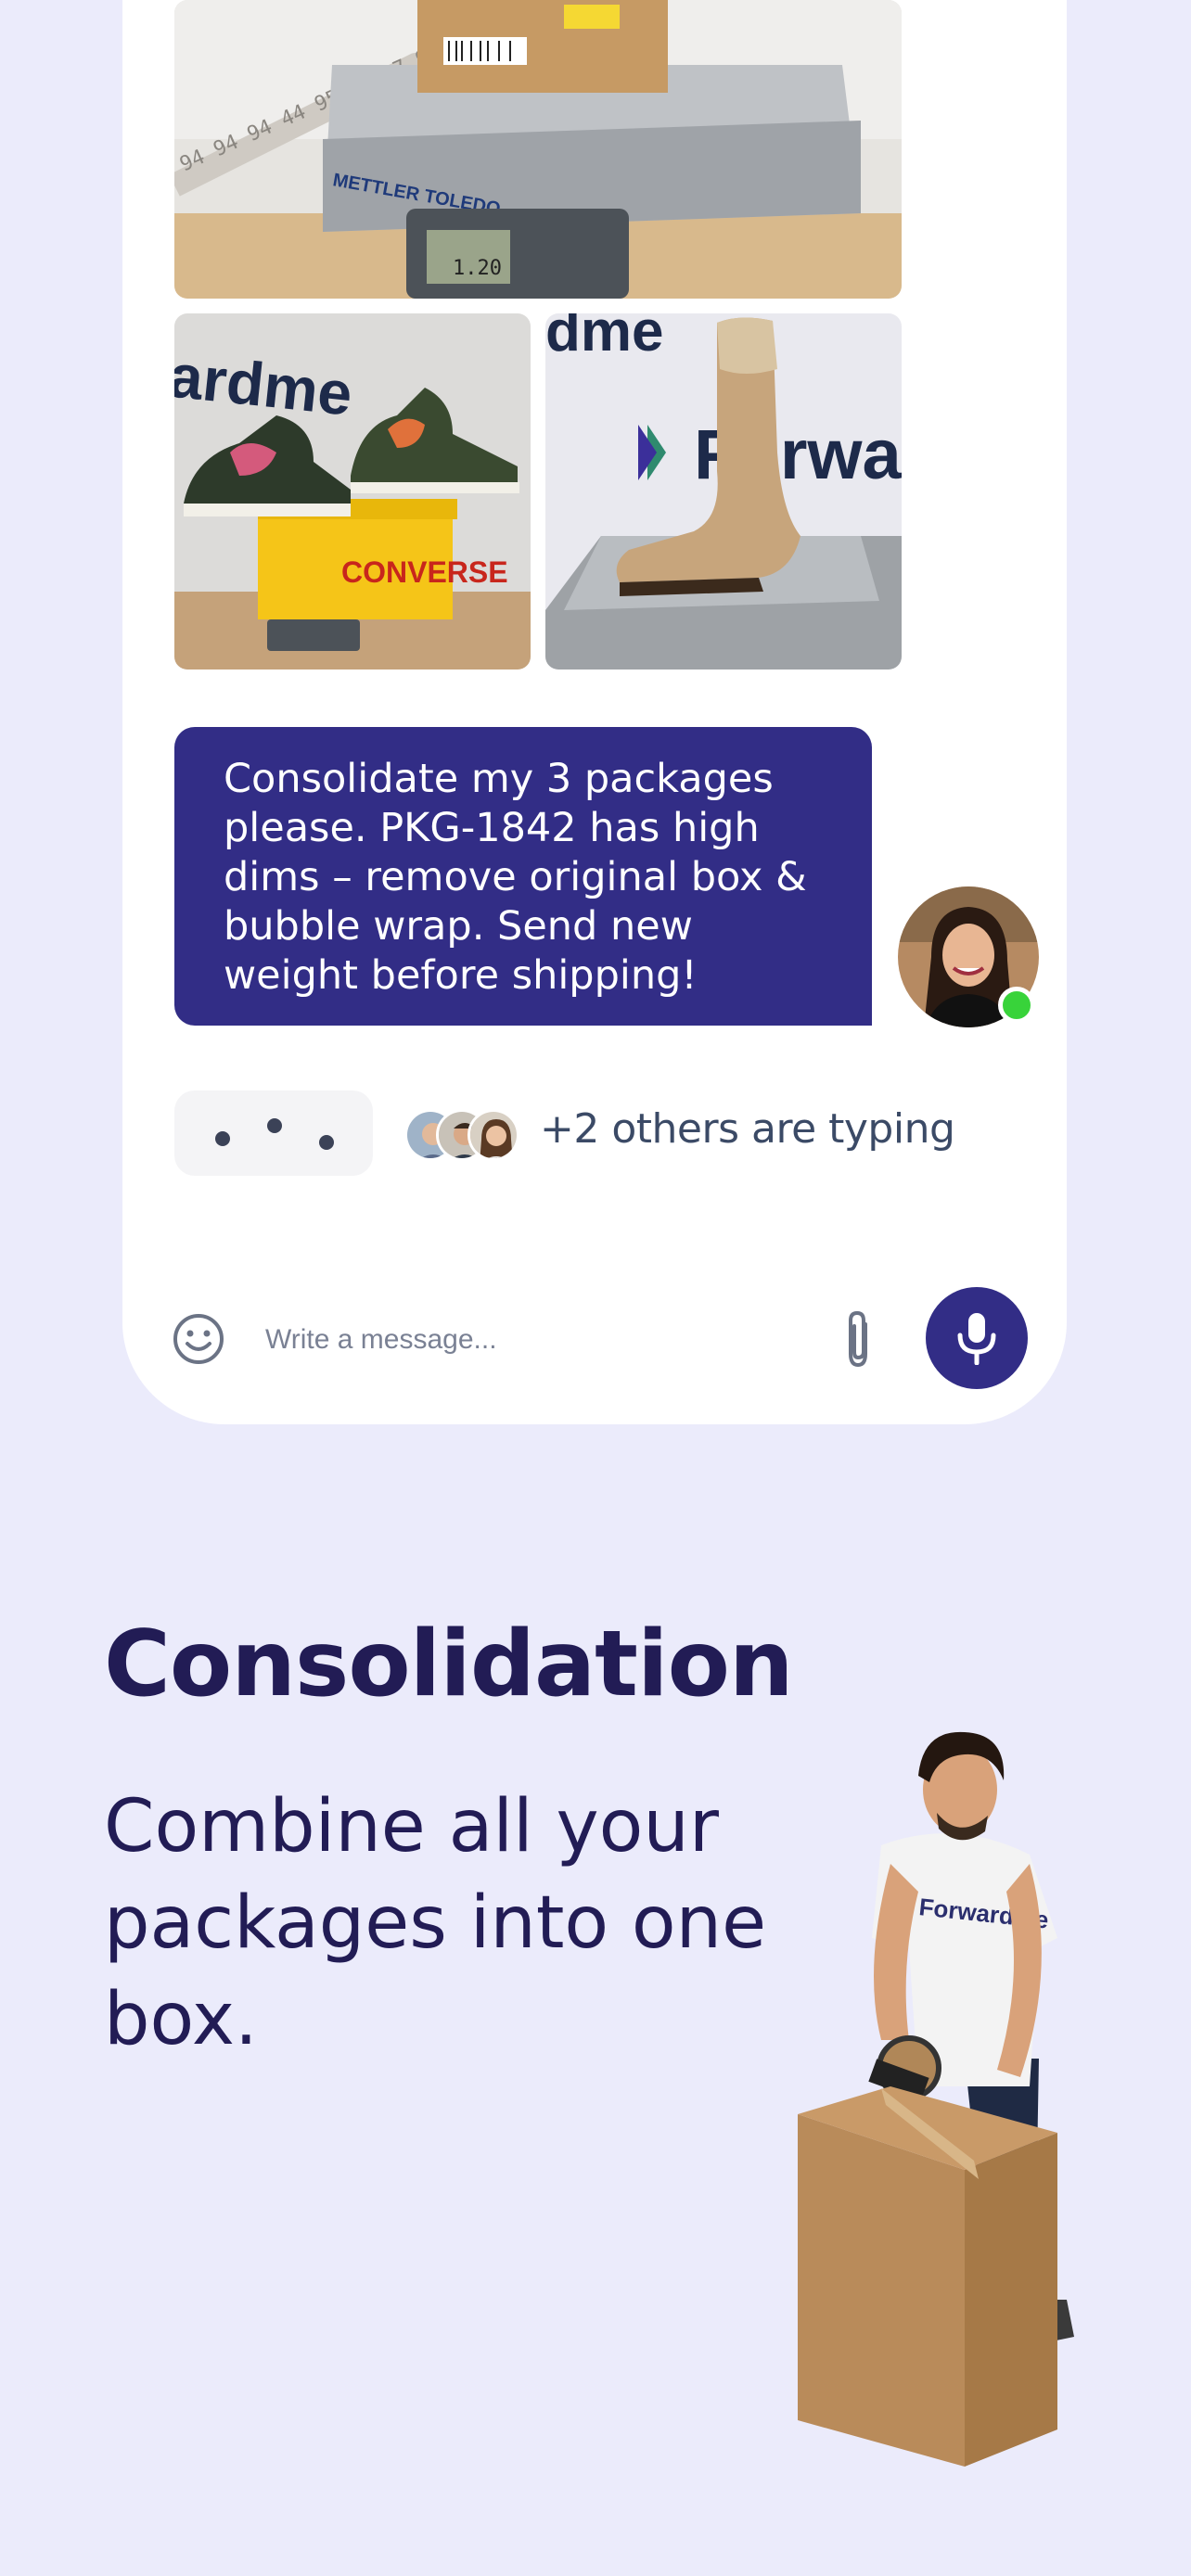  Describe the element at coordinates (477, 268) in the screenshot. I see `svg-text: 1.20` at that location.